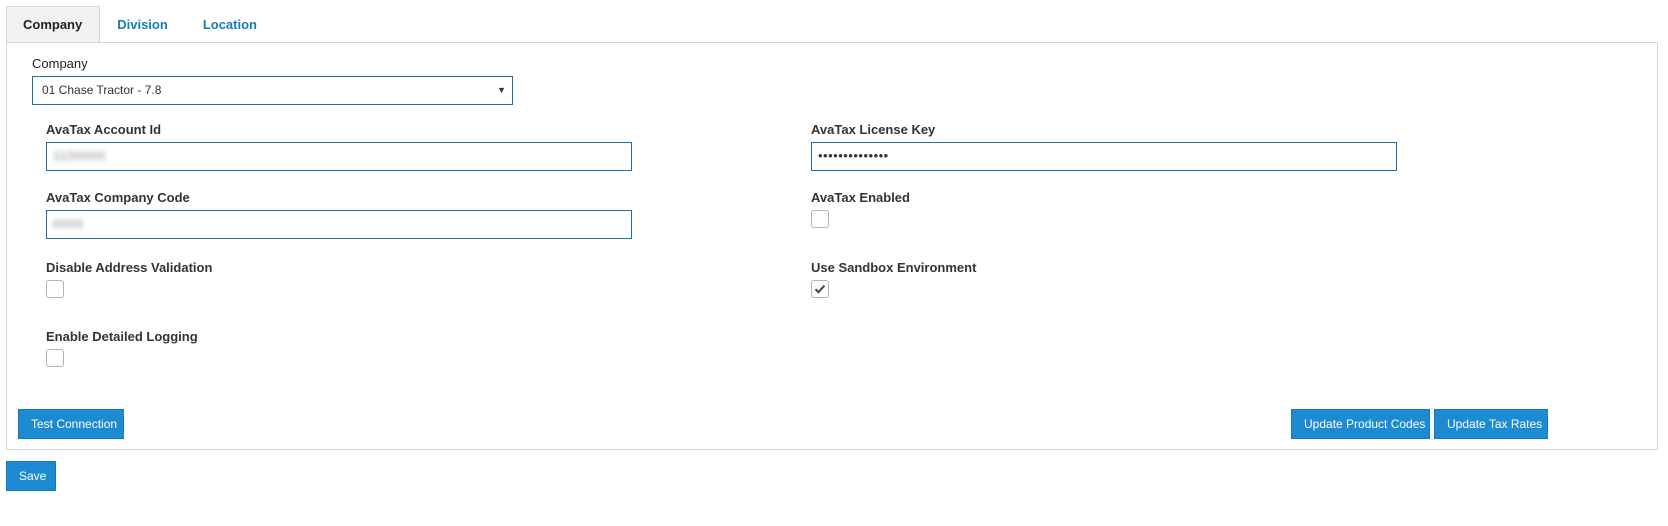 This screenshot has width=1668, height=526. Describe the element at coordinates (272, 90) in the screenshot. I see `company-select: 01 Chase Tractor - 7.8 ▼` at that location.